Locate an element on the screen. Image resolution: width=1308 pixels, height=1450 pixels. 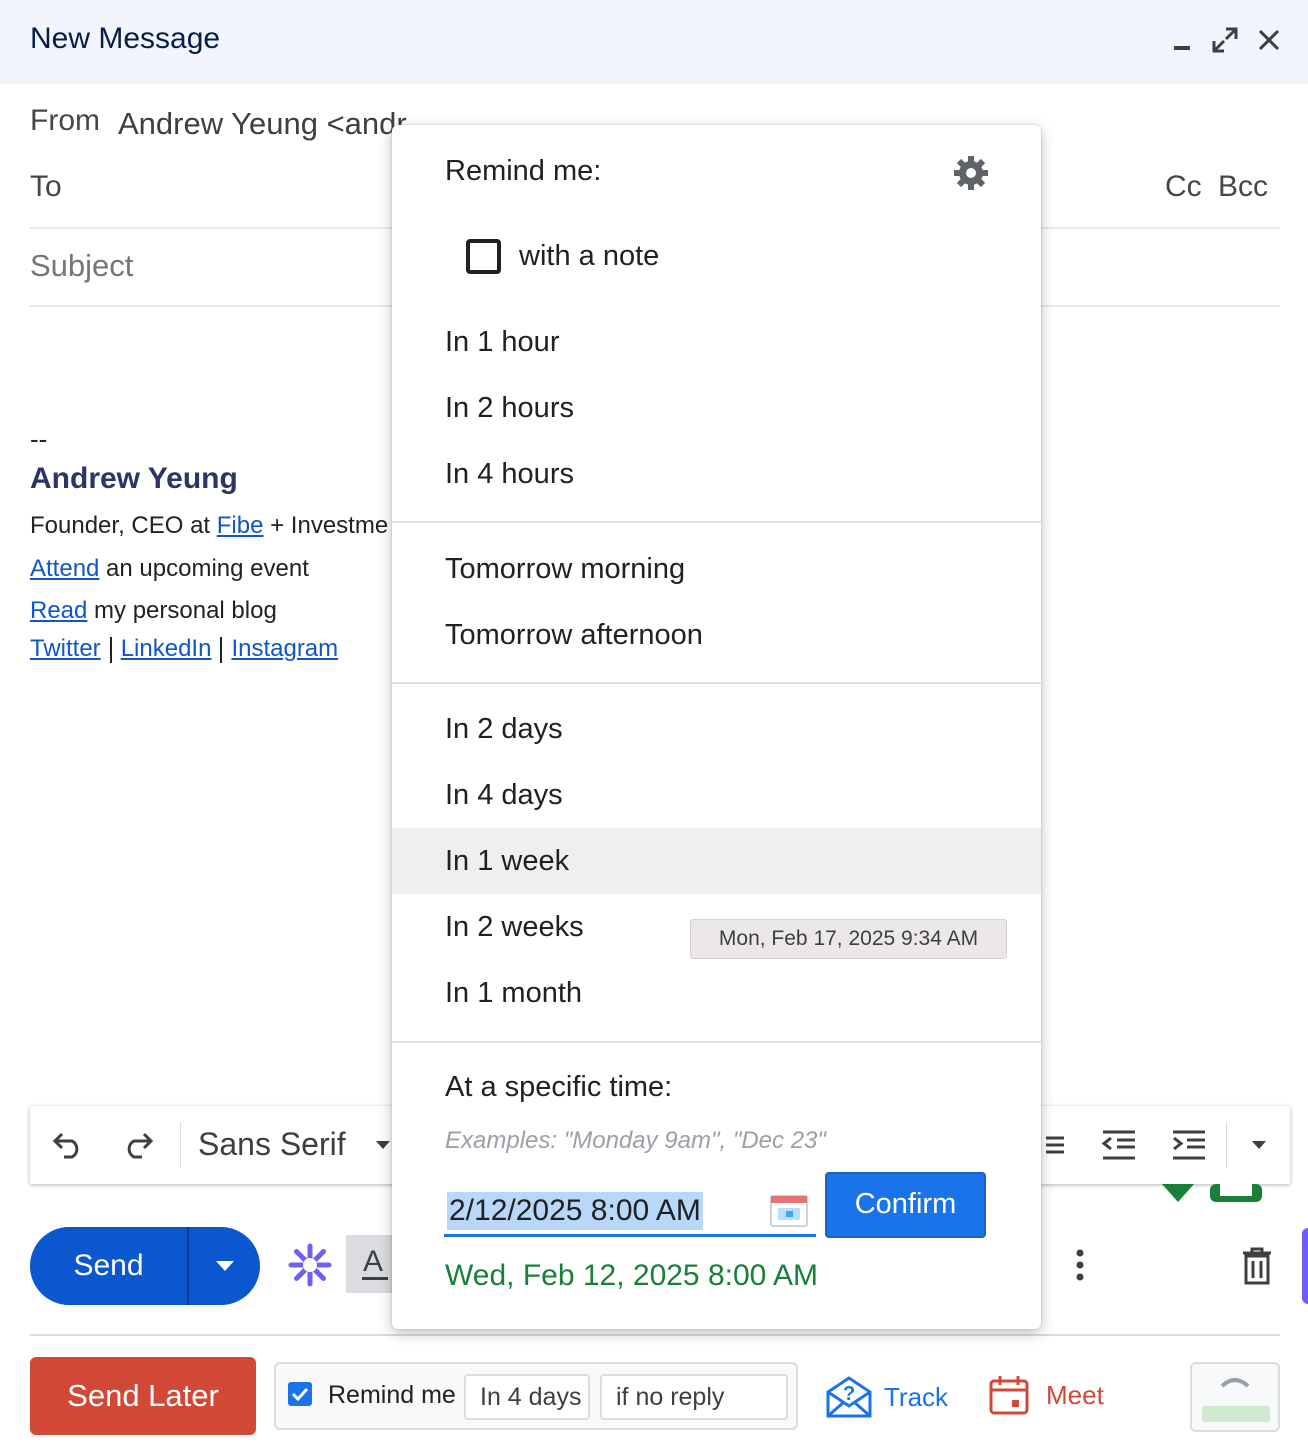
expand-icon is located at coordinates (1236, 1400).